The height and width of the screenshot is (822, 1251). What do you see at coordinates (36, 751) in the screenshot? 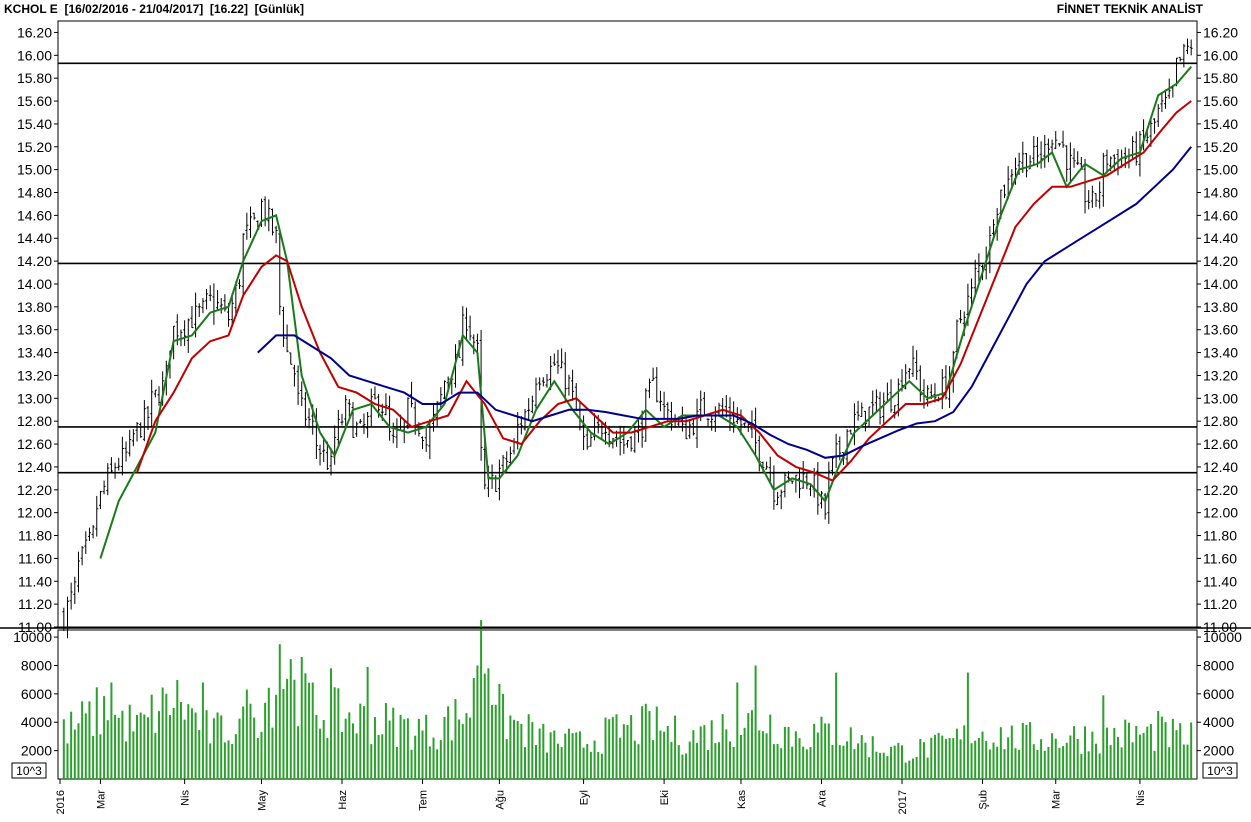
I see `volume-tick-label-left: 2000` at bounding box center [36, 751].